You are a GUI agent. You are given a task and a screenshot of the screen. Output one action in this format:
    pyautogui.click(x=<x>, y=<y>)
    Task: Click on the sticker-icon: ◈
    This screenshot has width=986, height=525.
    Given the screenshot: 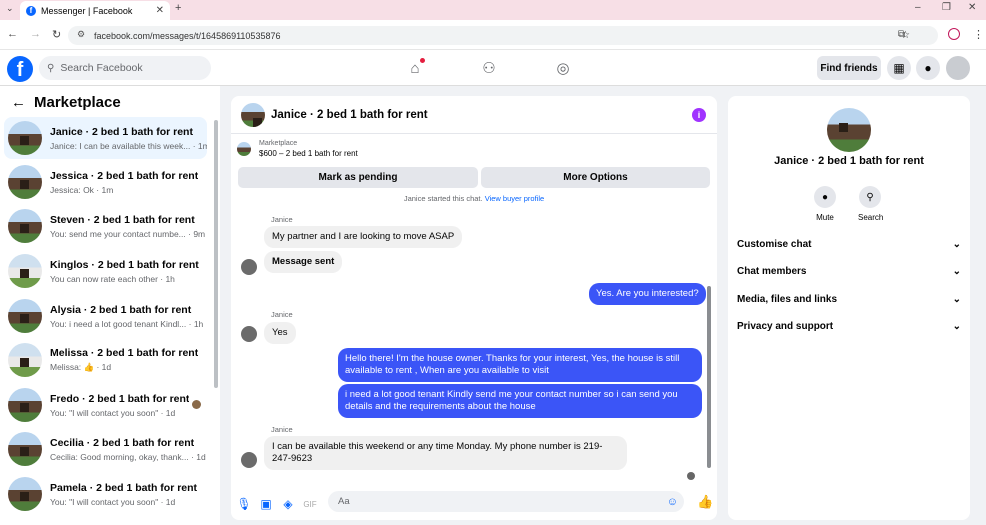 What is the action you would take?
    pyautogui.click(x=288, y=504)
    